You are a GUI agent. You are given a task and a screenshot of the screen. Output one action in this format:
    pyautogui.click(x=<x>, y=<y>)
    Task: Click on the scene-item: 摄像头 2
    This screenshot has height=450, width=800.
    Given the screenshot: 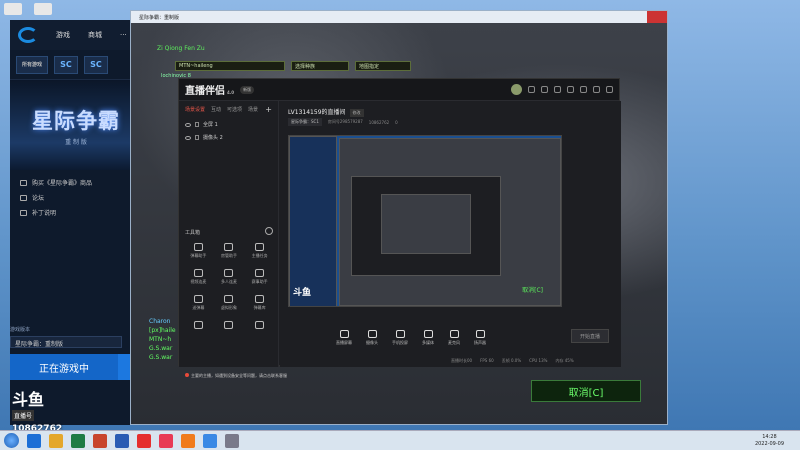 What is the action you would take?
    pyautogui.click(x=228, y=137)
    